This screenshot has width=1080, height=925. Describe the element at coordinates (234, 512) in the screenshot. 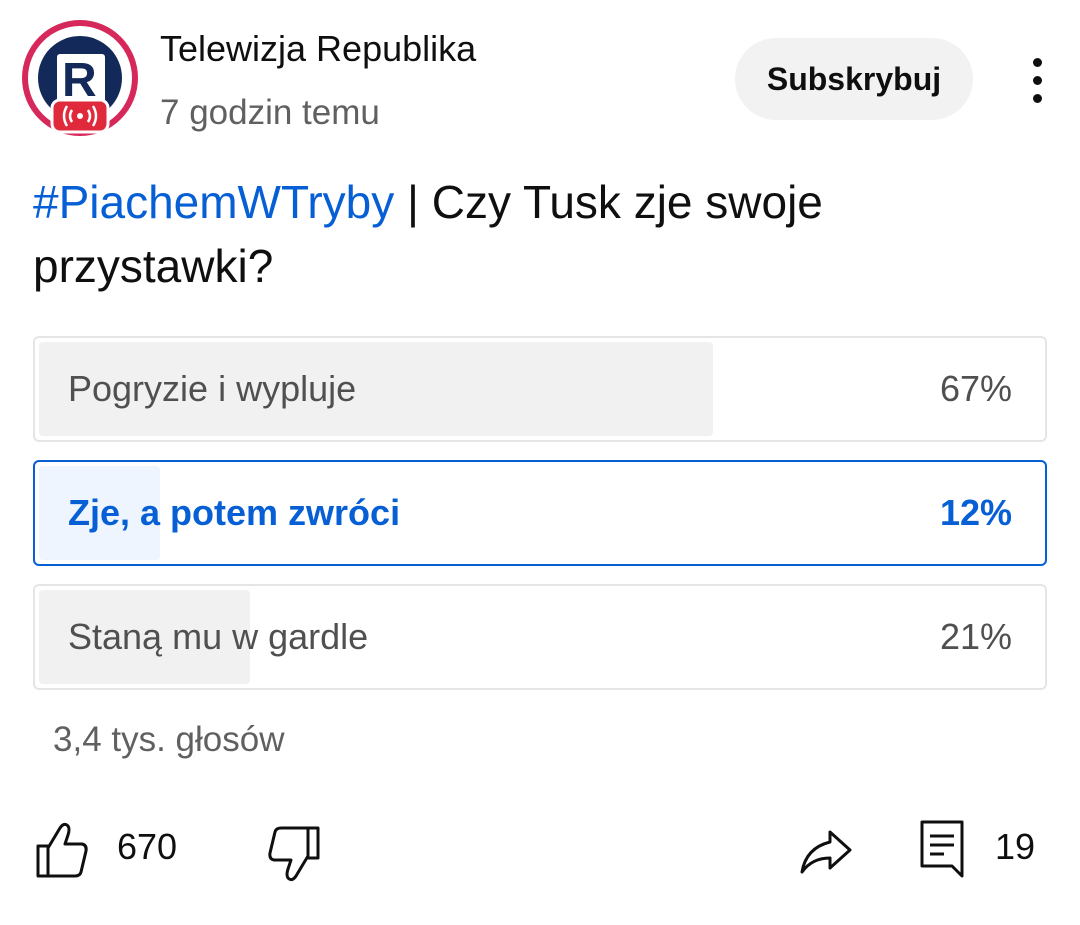

I see `poll-option-label: Zje, a potem zwróci` at that location.